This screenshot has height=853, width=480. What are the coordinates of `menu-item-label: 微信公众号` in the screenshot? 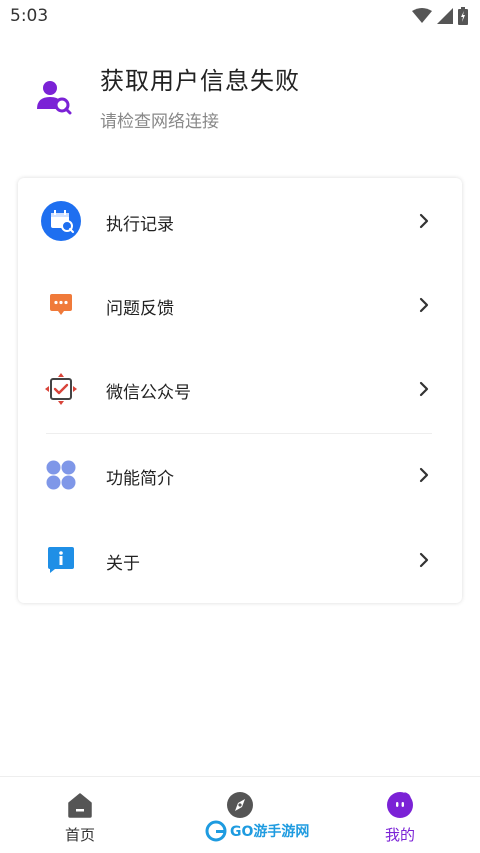 It's located at (148, 393).